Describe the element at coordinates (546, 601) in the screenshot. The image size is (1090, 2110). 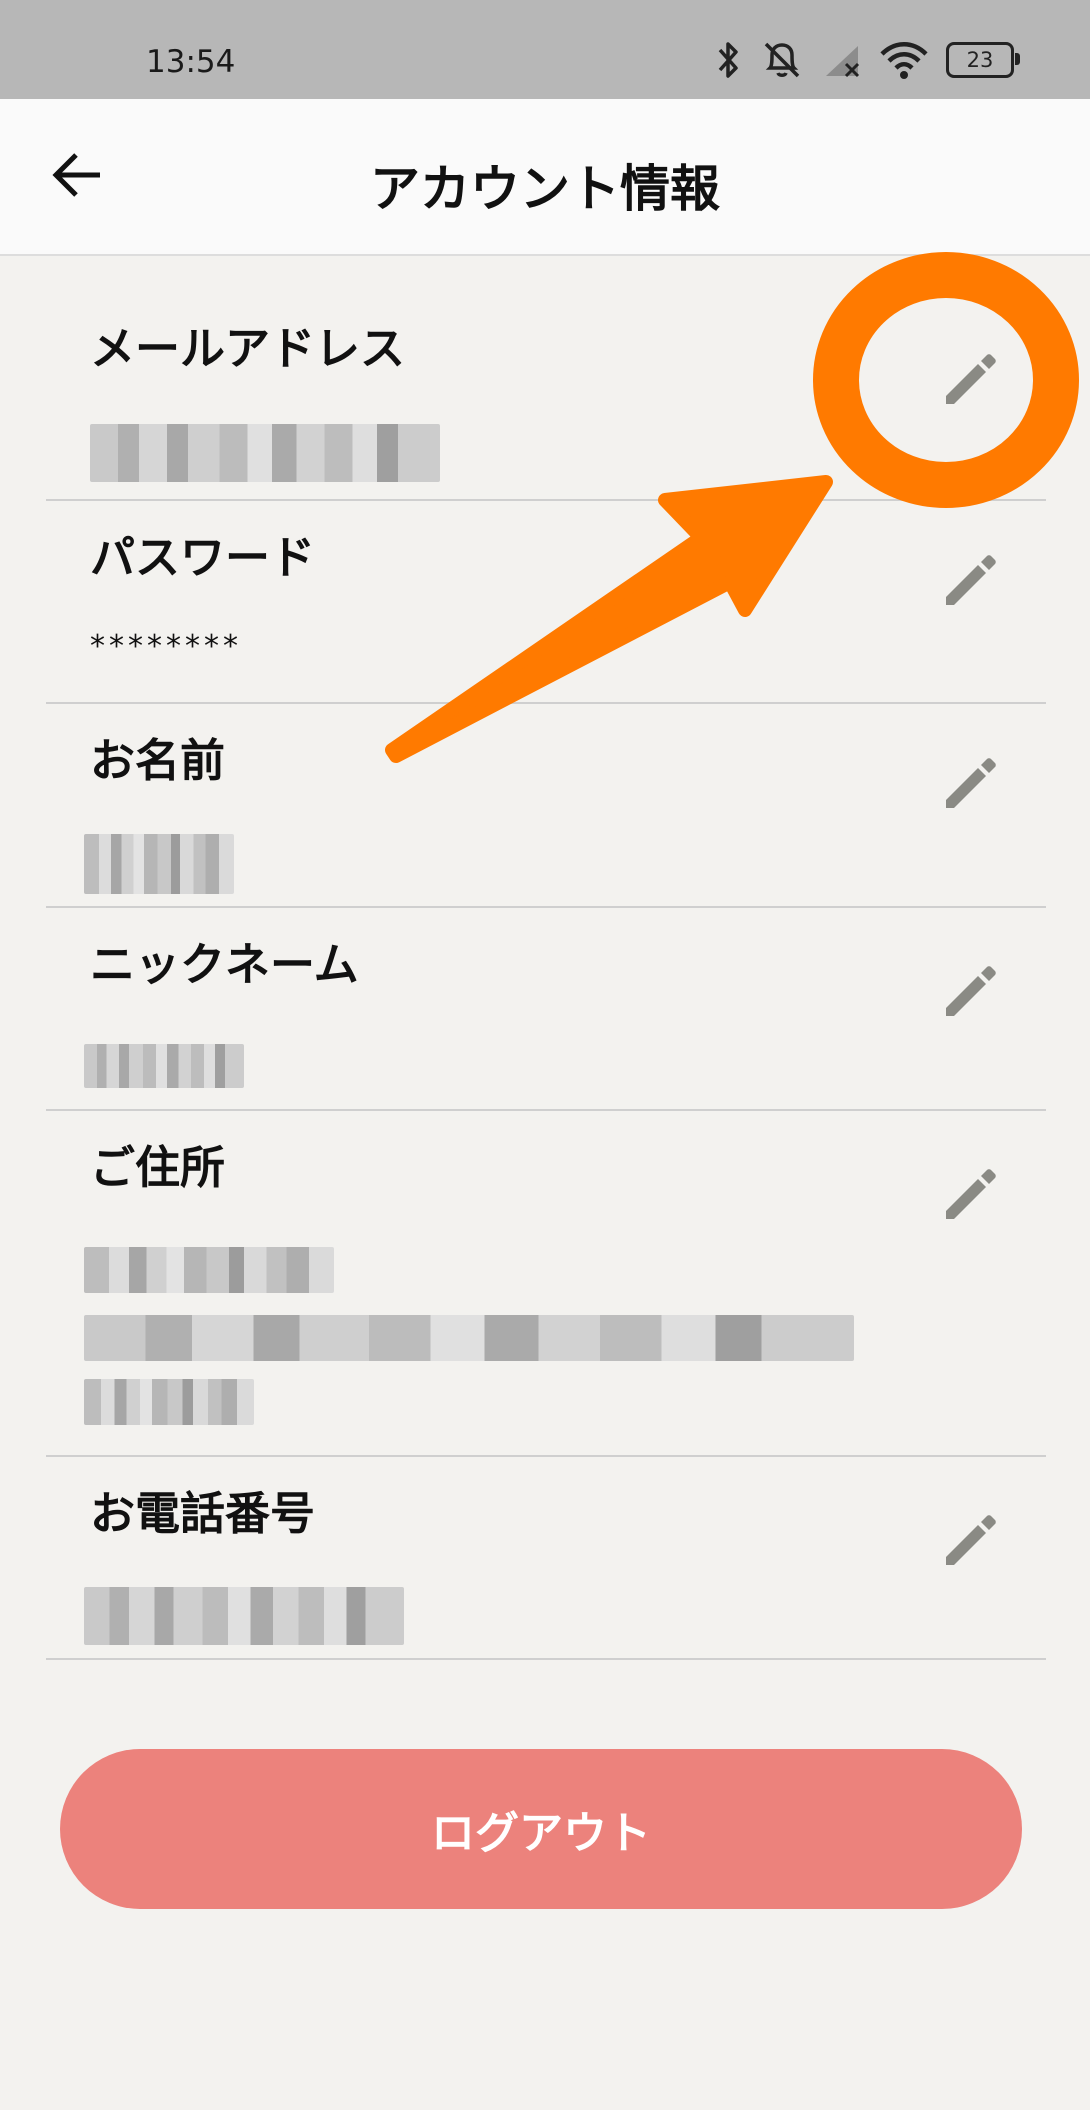
I see `field-password: パスワード ********` at that location.